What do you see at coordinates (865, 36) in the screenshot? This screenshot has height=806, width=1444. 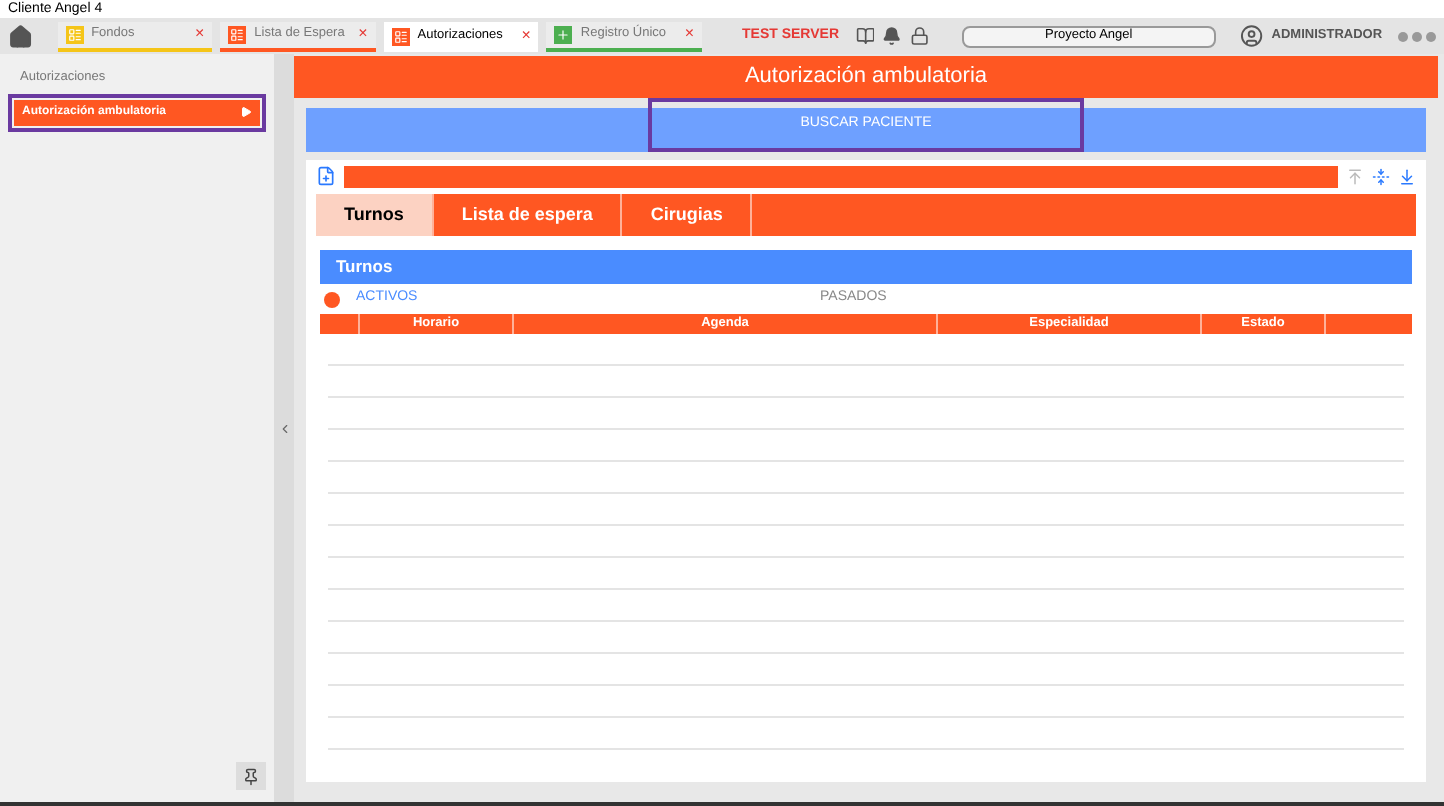 I see `book-icon` at bounding box center [865, 36].